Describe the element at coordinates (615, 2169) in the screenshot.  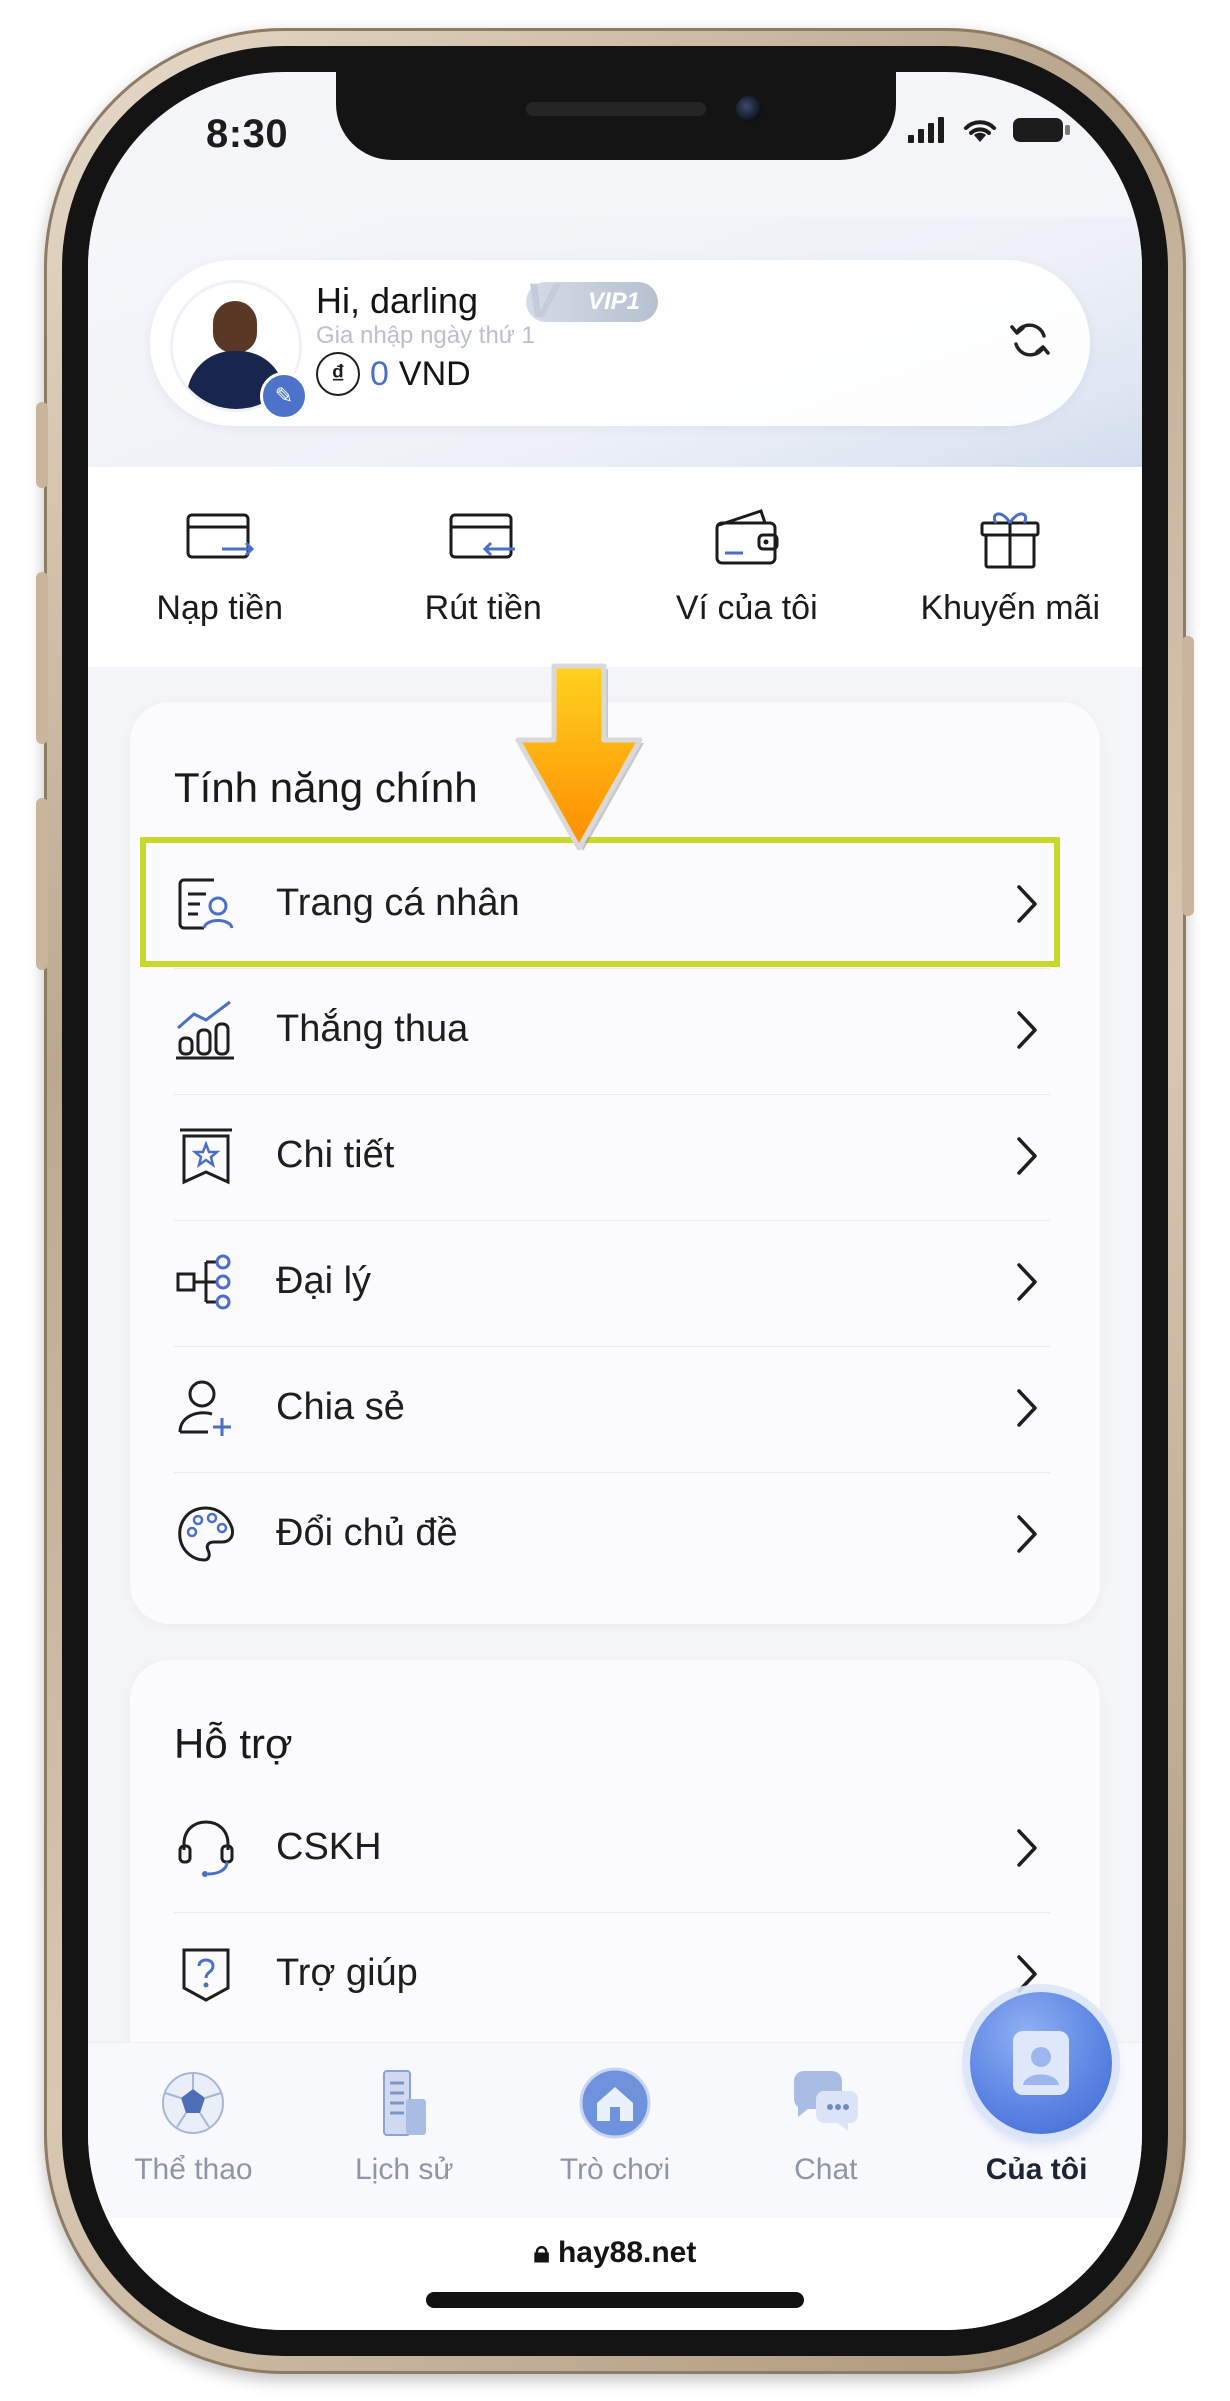
I see `nav-label-games: Trò chơi` at that location.